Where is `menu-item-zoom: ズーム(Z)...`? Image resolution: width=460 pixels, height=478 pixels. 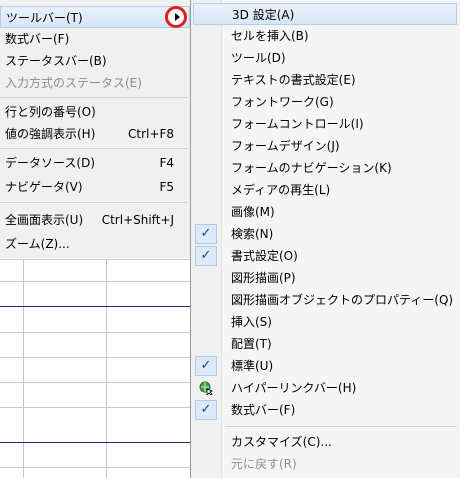 menu-item-zoom: ズーム(Z)... is located at coordinates (94, 244).